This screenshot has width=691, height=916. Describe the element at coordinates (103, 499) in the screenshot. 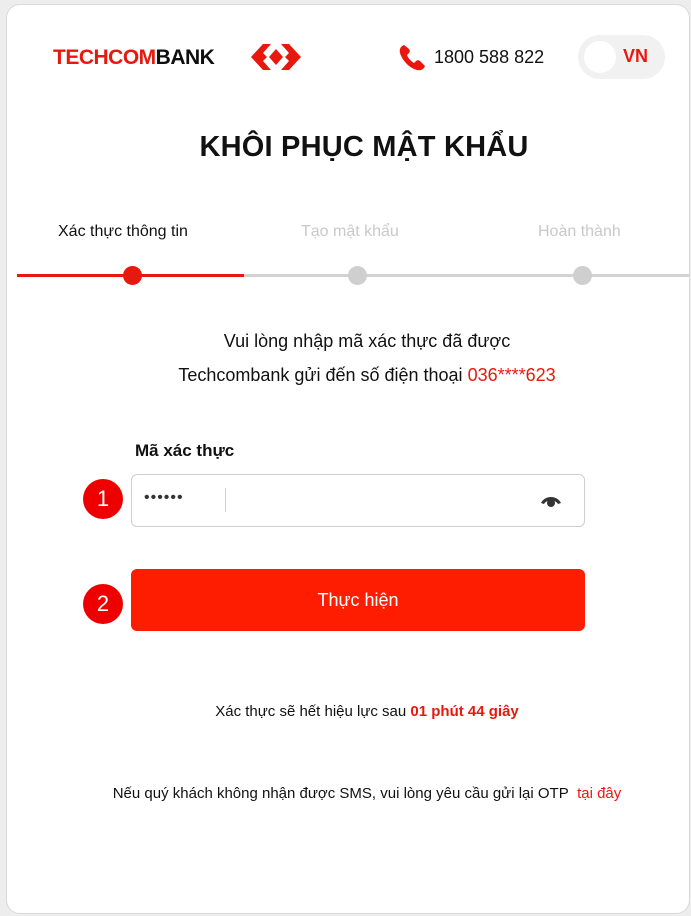

I see `step-badge-1: 1` at that location.